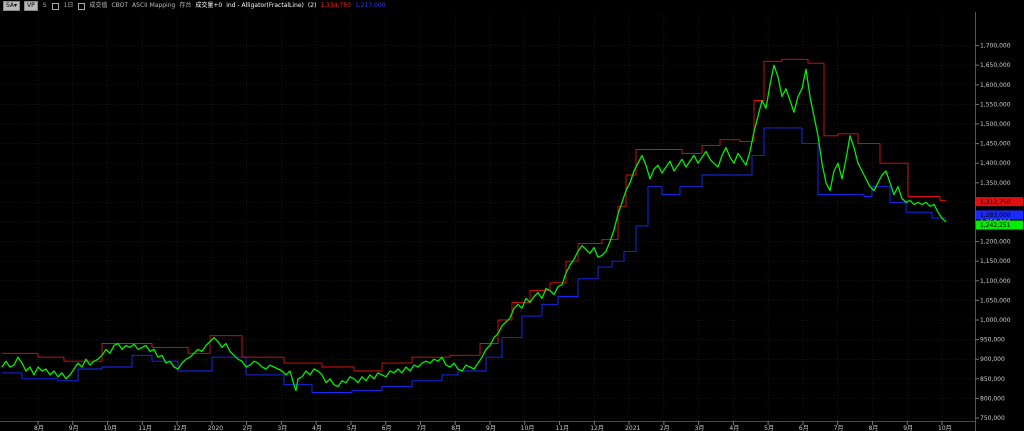 The width and height of the screenshot is (1024, 431). What do you see at coordinates (632, 428) in the screenshot?
I see `x-tick-label: 2021` at bounding box center [632, 428].